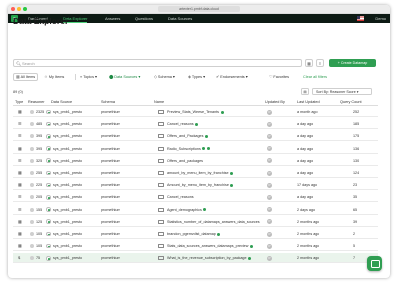 The height and width of the screenshot is (298, 397). Describe the element at coordinates (275, 102) in the screenshot. I see `col-updated-by: Updated By` at that location.